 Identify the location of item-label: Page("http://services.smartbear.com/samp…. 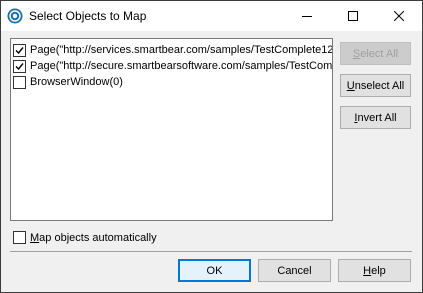
(181, 50).